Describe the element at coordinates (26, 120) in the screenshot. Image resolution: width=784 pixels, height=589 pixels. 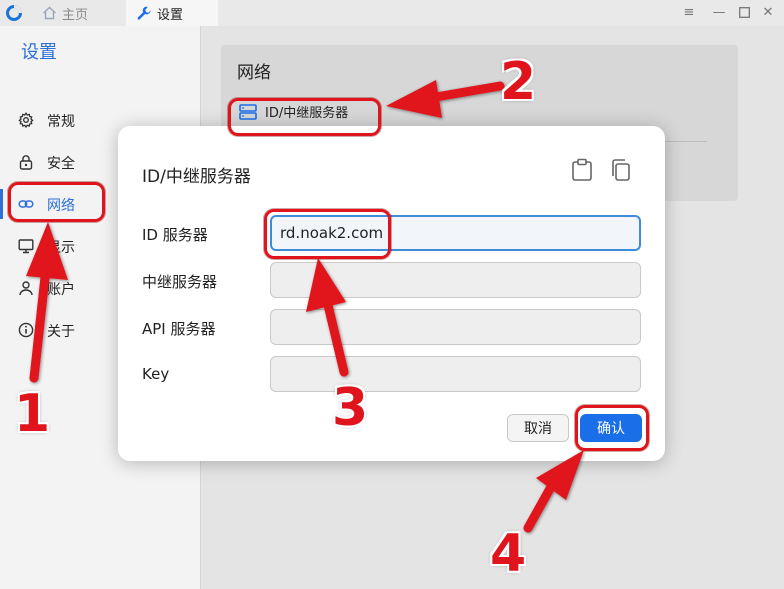
I see `gear-icon` at that location.